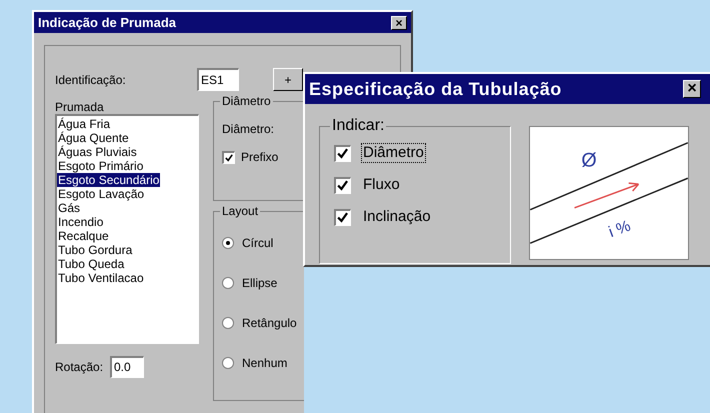 Image resolution: width=710 pixels, height=413 pixels. What do you see at coordinates (288, 79) in the screenshot?
I see `add-button: +` at bounding box center [288, 79].